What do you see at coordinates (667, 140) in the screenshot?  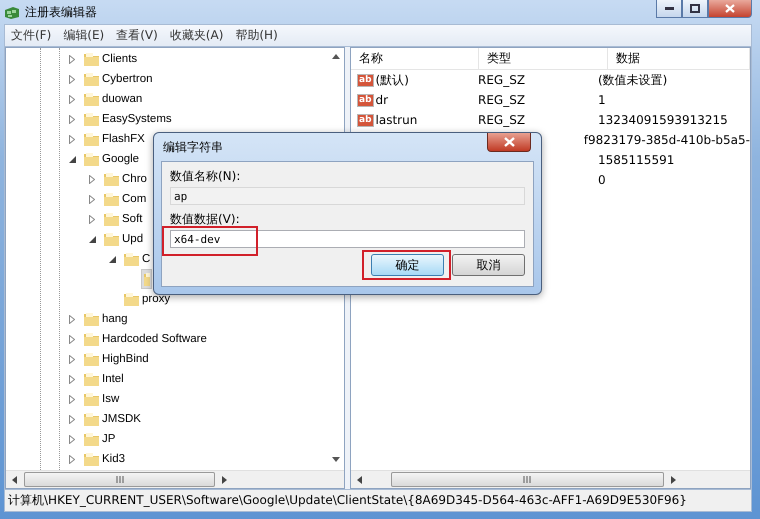 I see `value-data: f9823179-385d-410b-b5a5-` at bounding box center [667, 140].